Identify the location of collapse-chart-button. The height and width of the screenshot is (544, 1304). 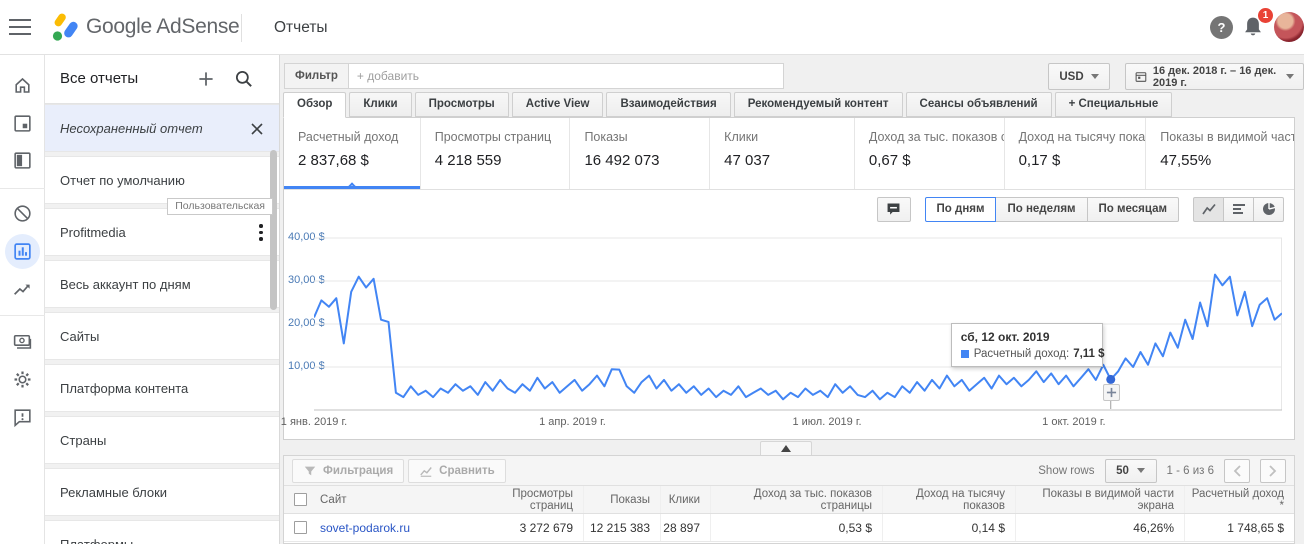
(786, 448).